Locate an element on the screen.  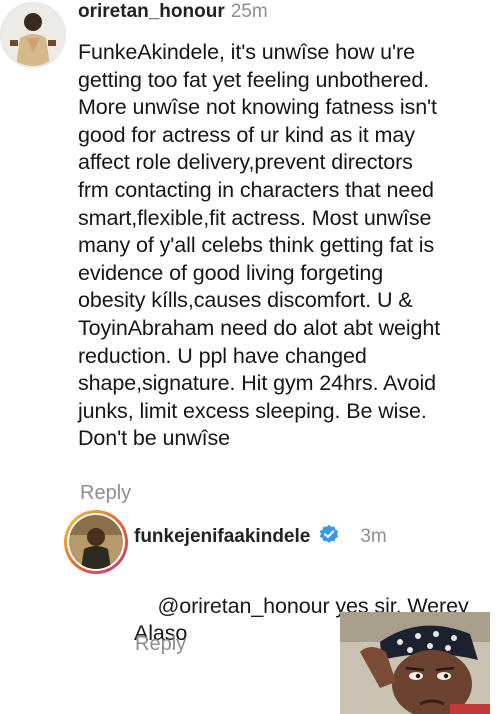
reply-username: funkejenifaakindele 3m is located at coordinates (260, 536).